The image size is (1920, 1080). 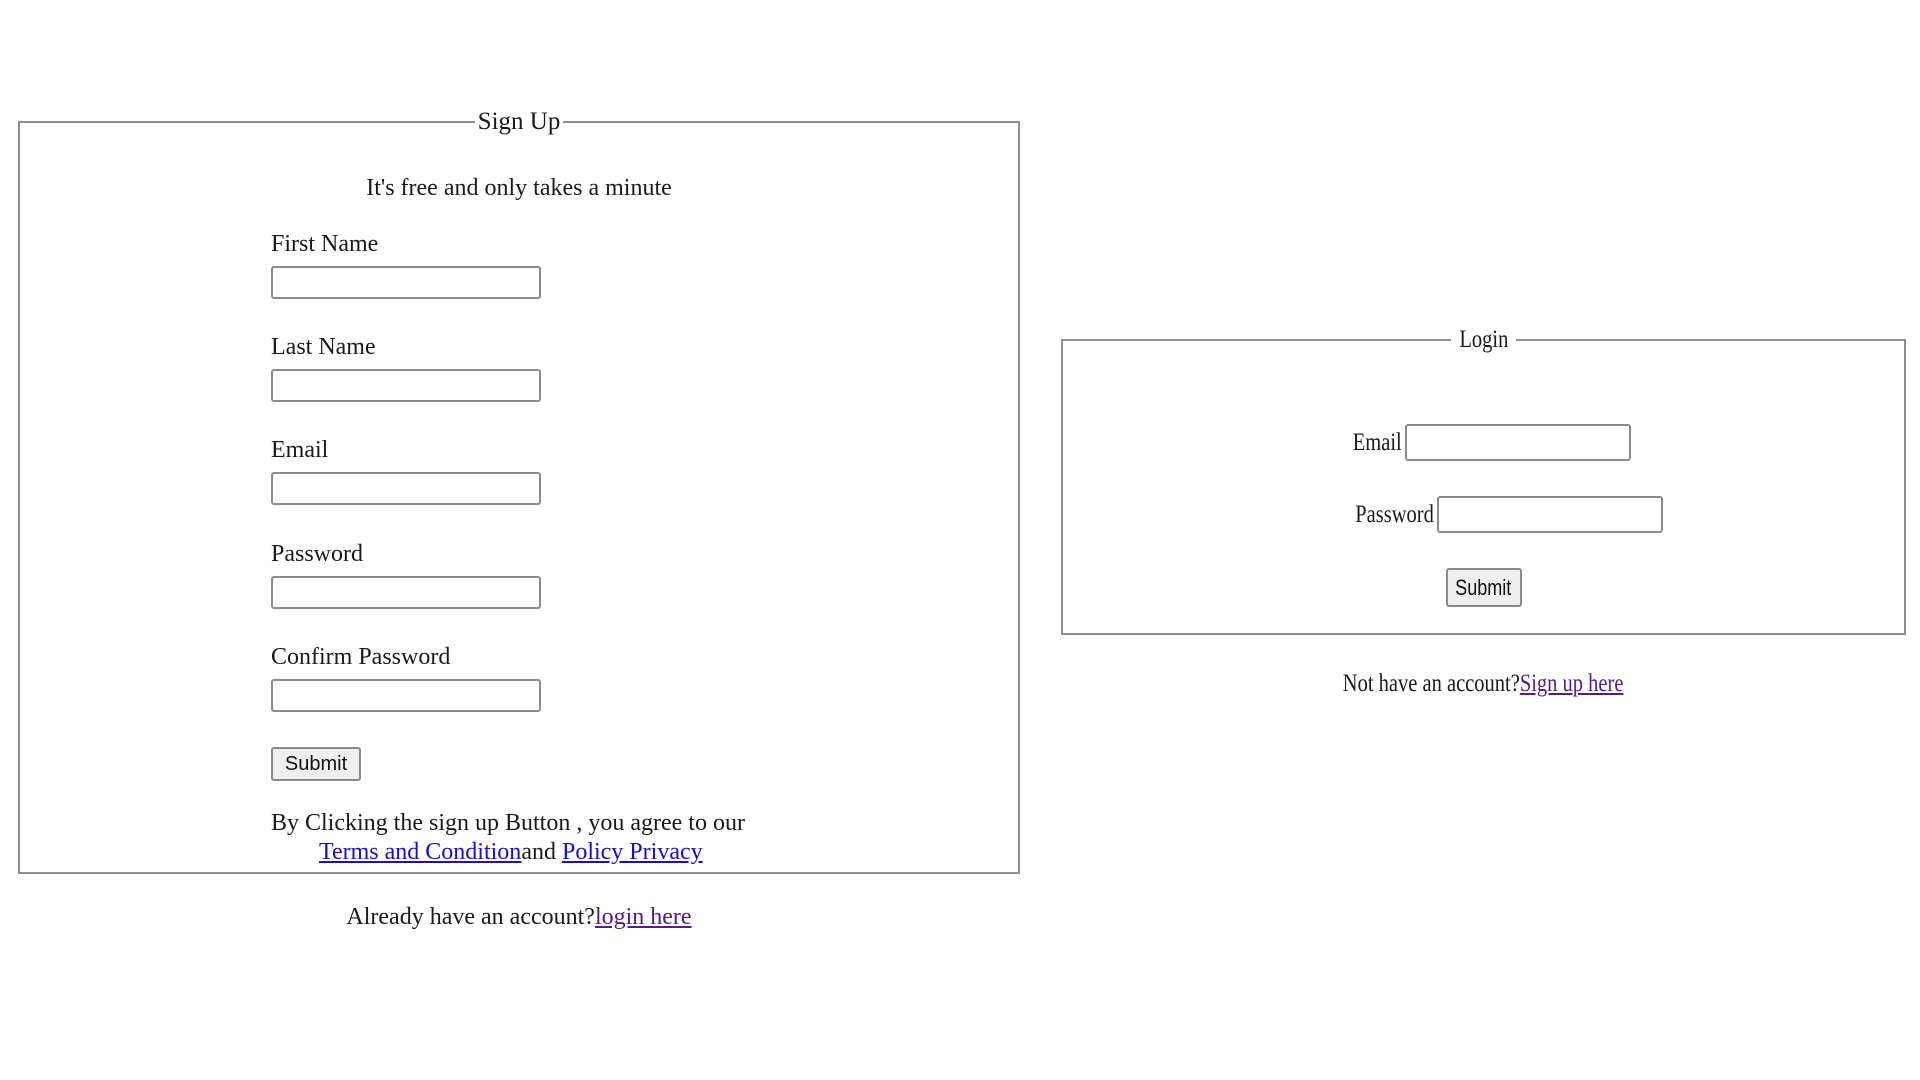 What do you see at coordinates (406, 695) in the screenshot?
I see `confirm-password-input` at bounding box center [406, 695].